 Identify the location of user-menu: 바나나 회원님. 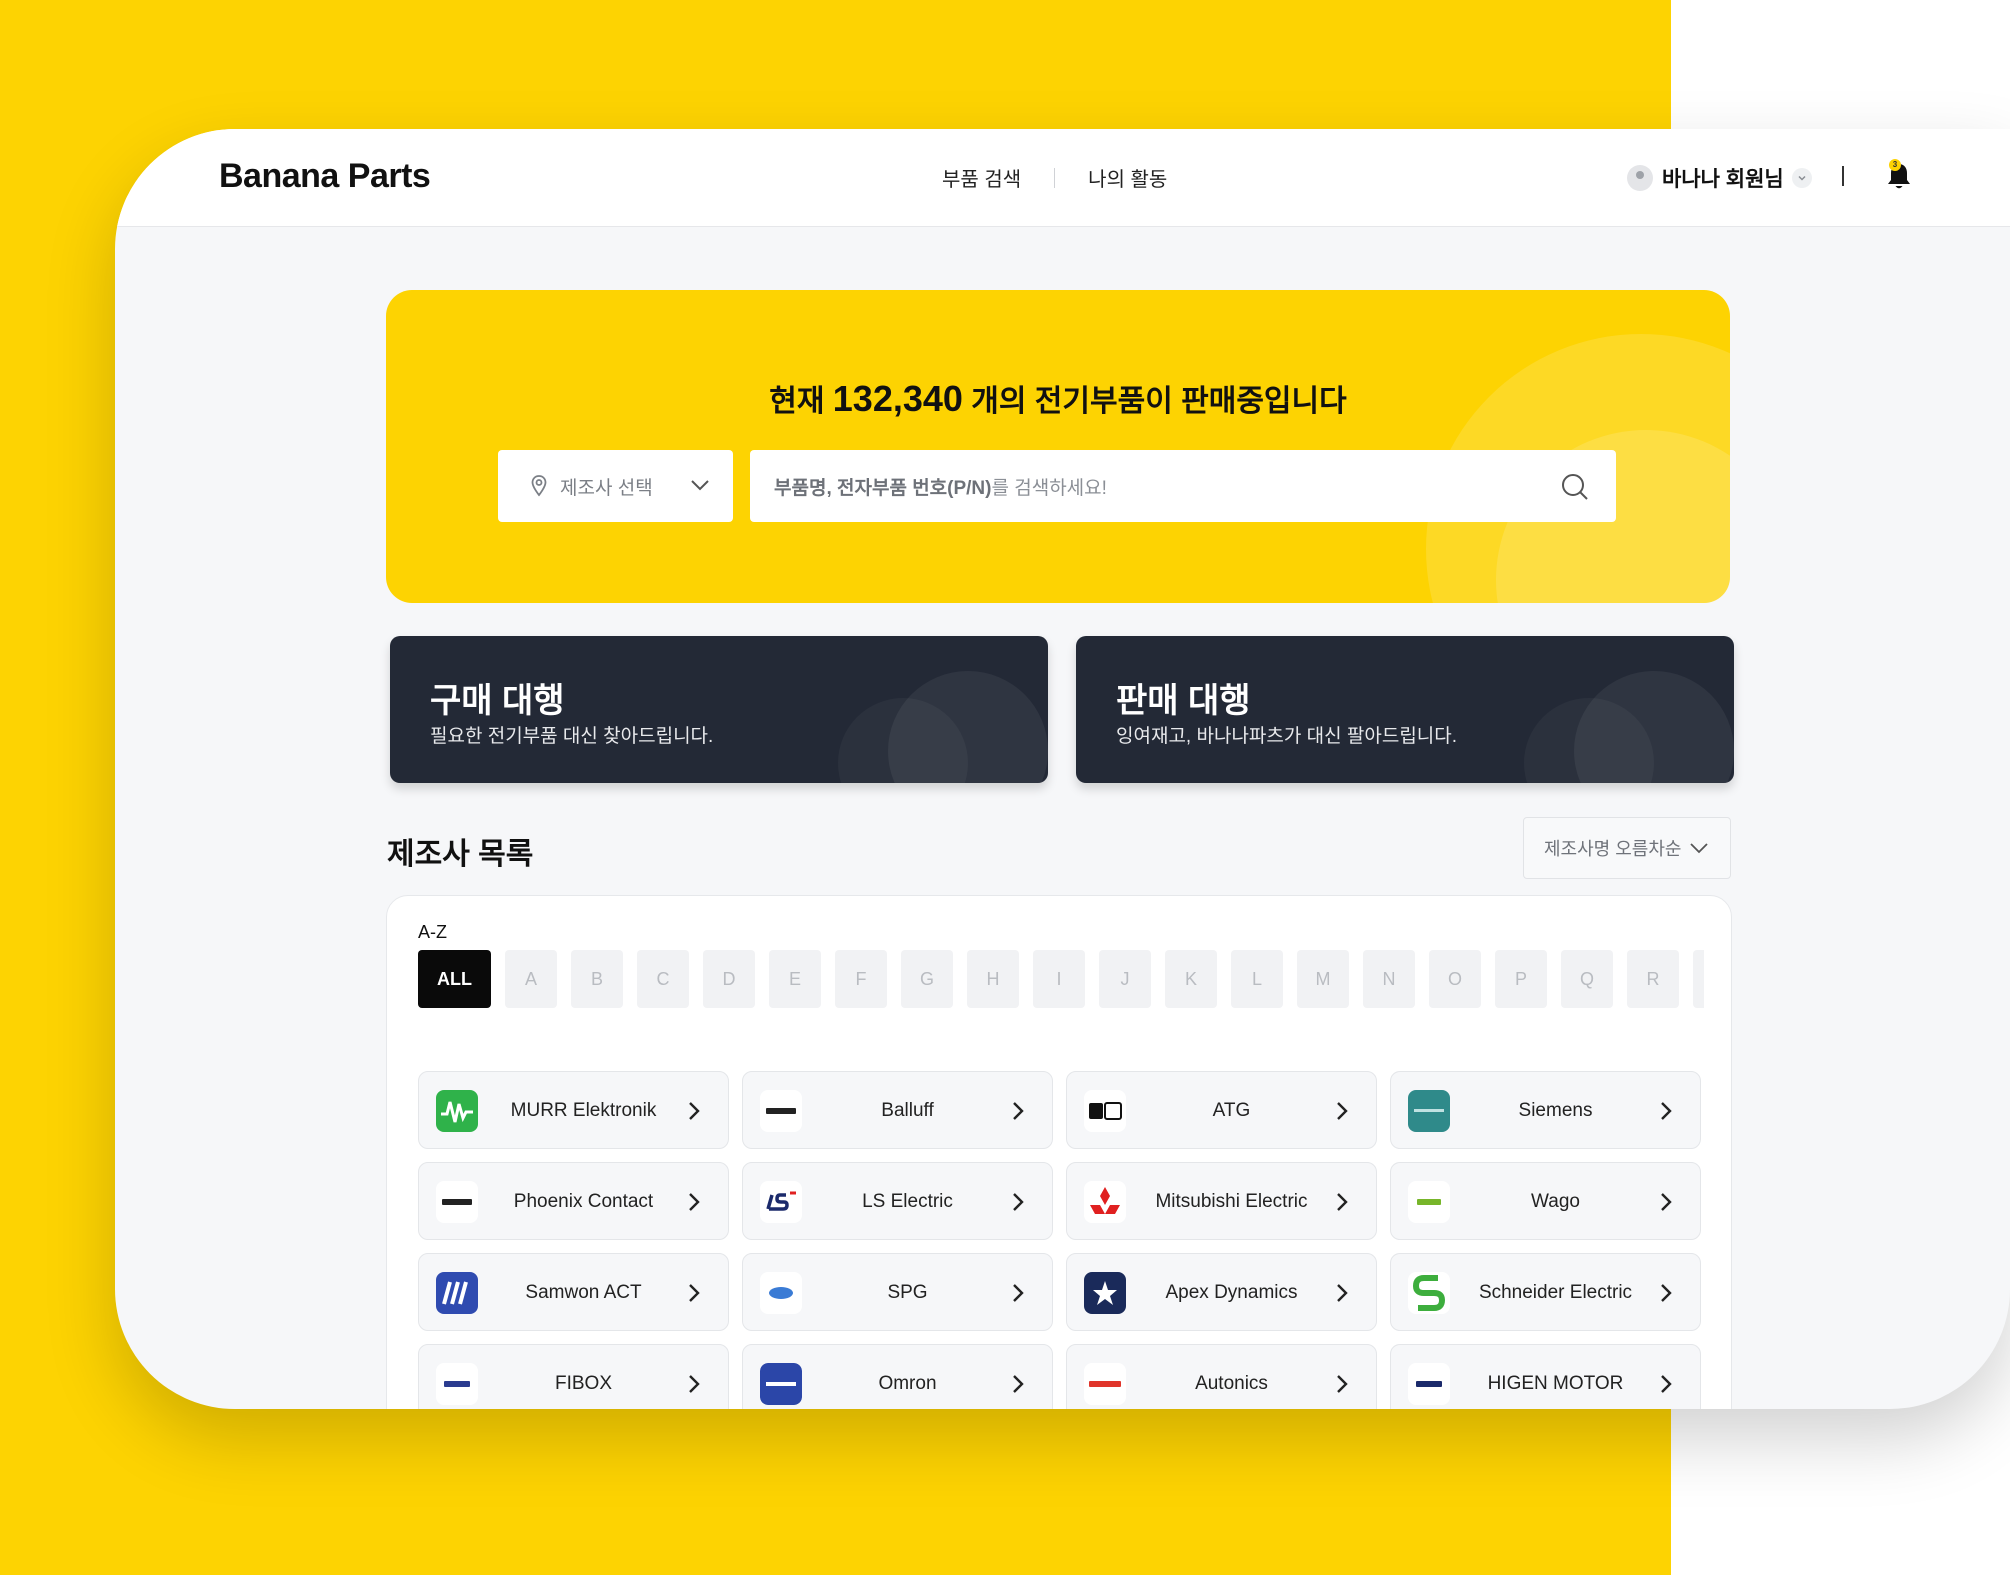
(1719, 178).